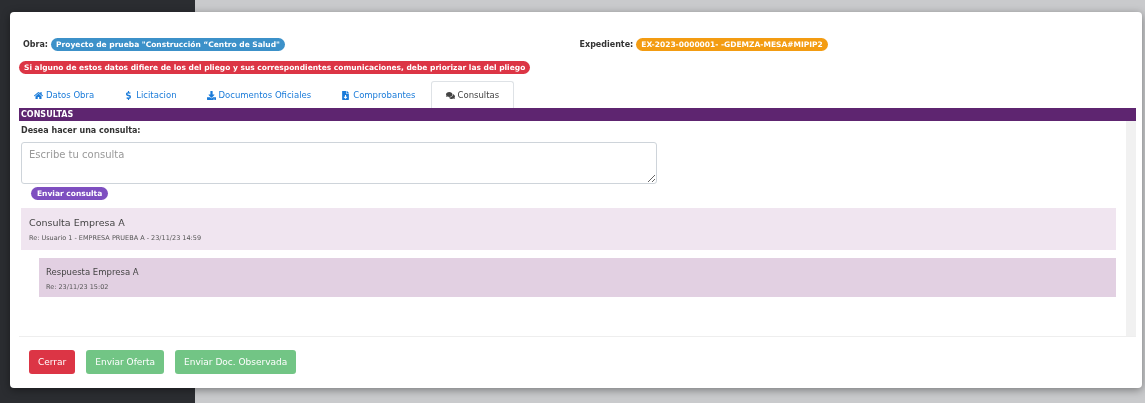 The image size is (1145, 403). I want to click on scrollbar, so click(1131, 228).